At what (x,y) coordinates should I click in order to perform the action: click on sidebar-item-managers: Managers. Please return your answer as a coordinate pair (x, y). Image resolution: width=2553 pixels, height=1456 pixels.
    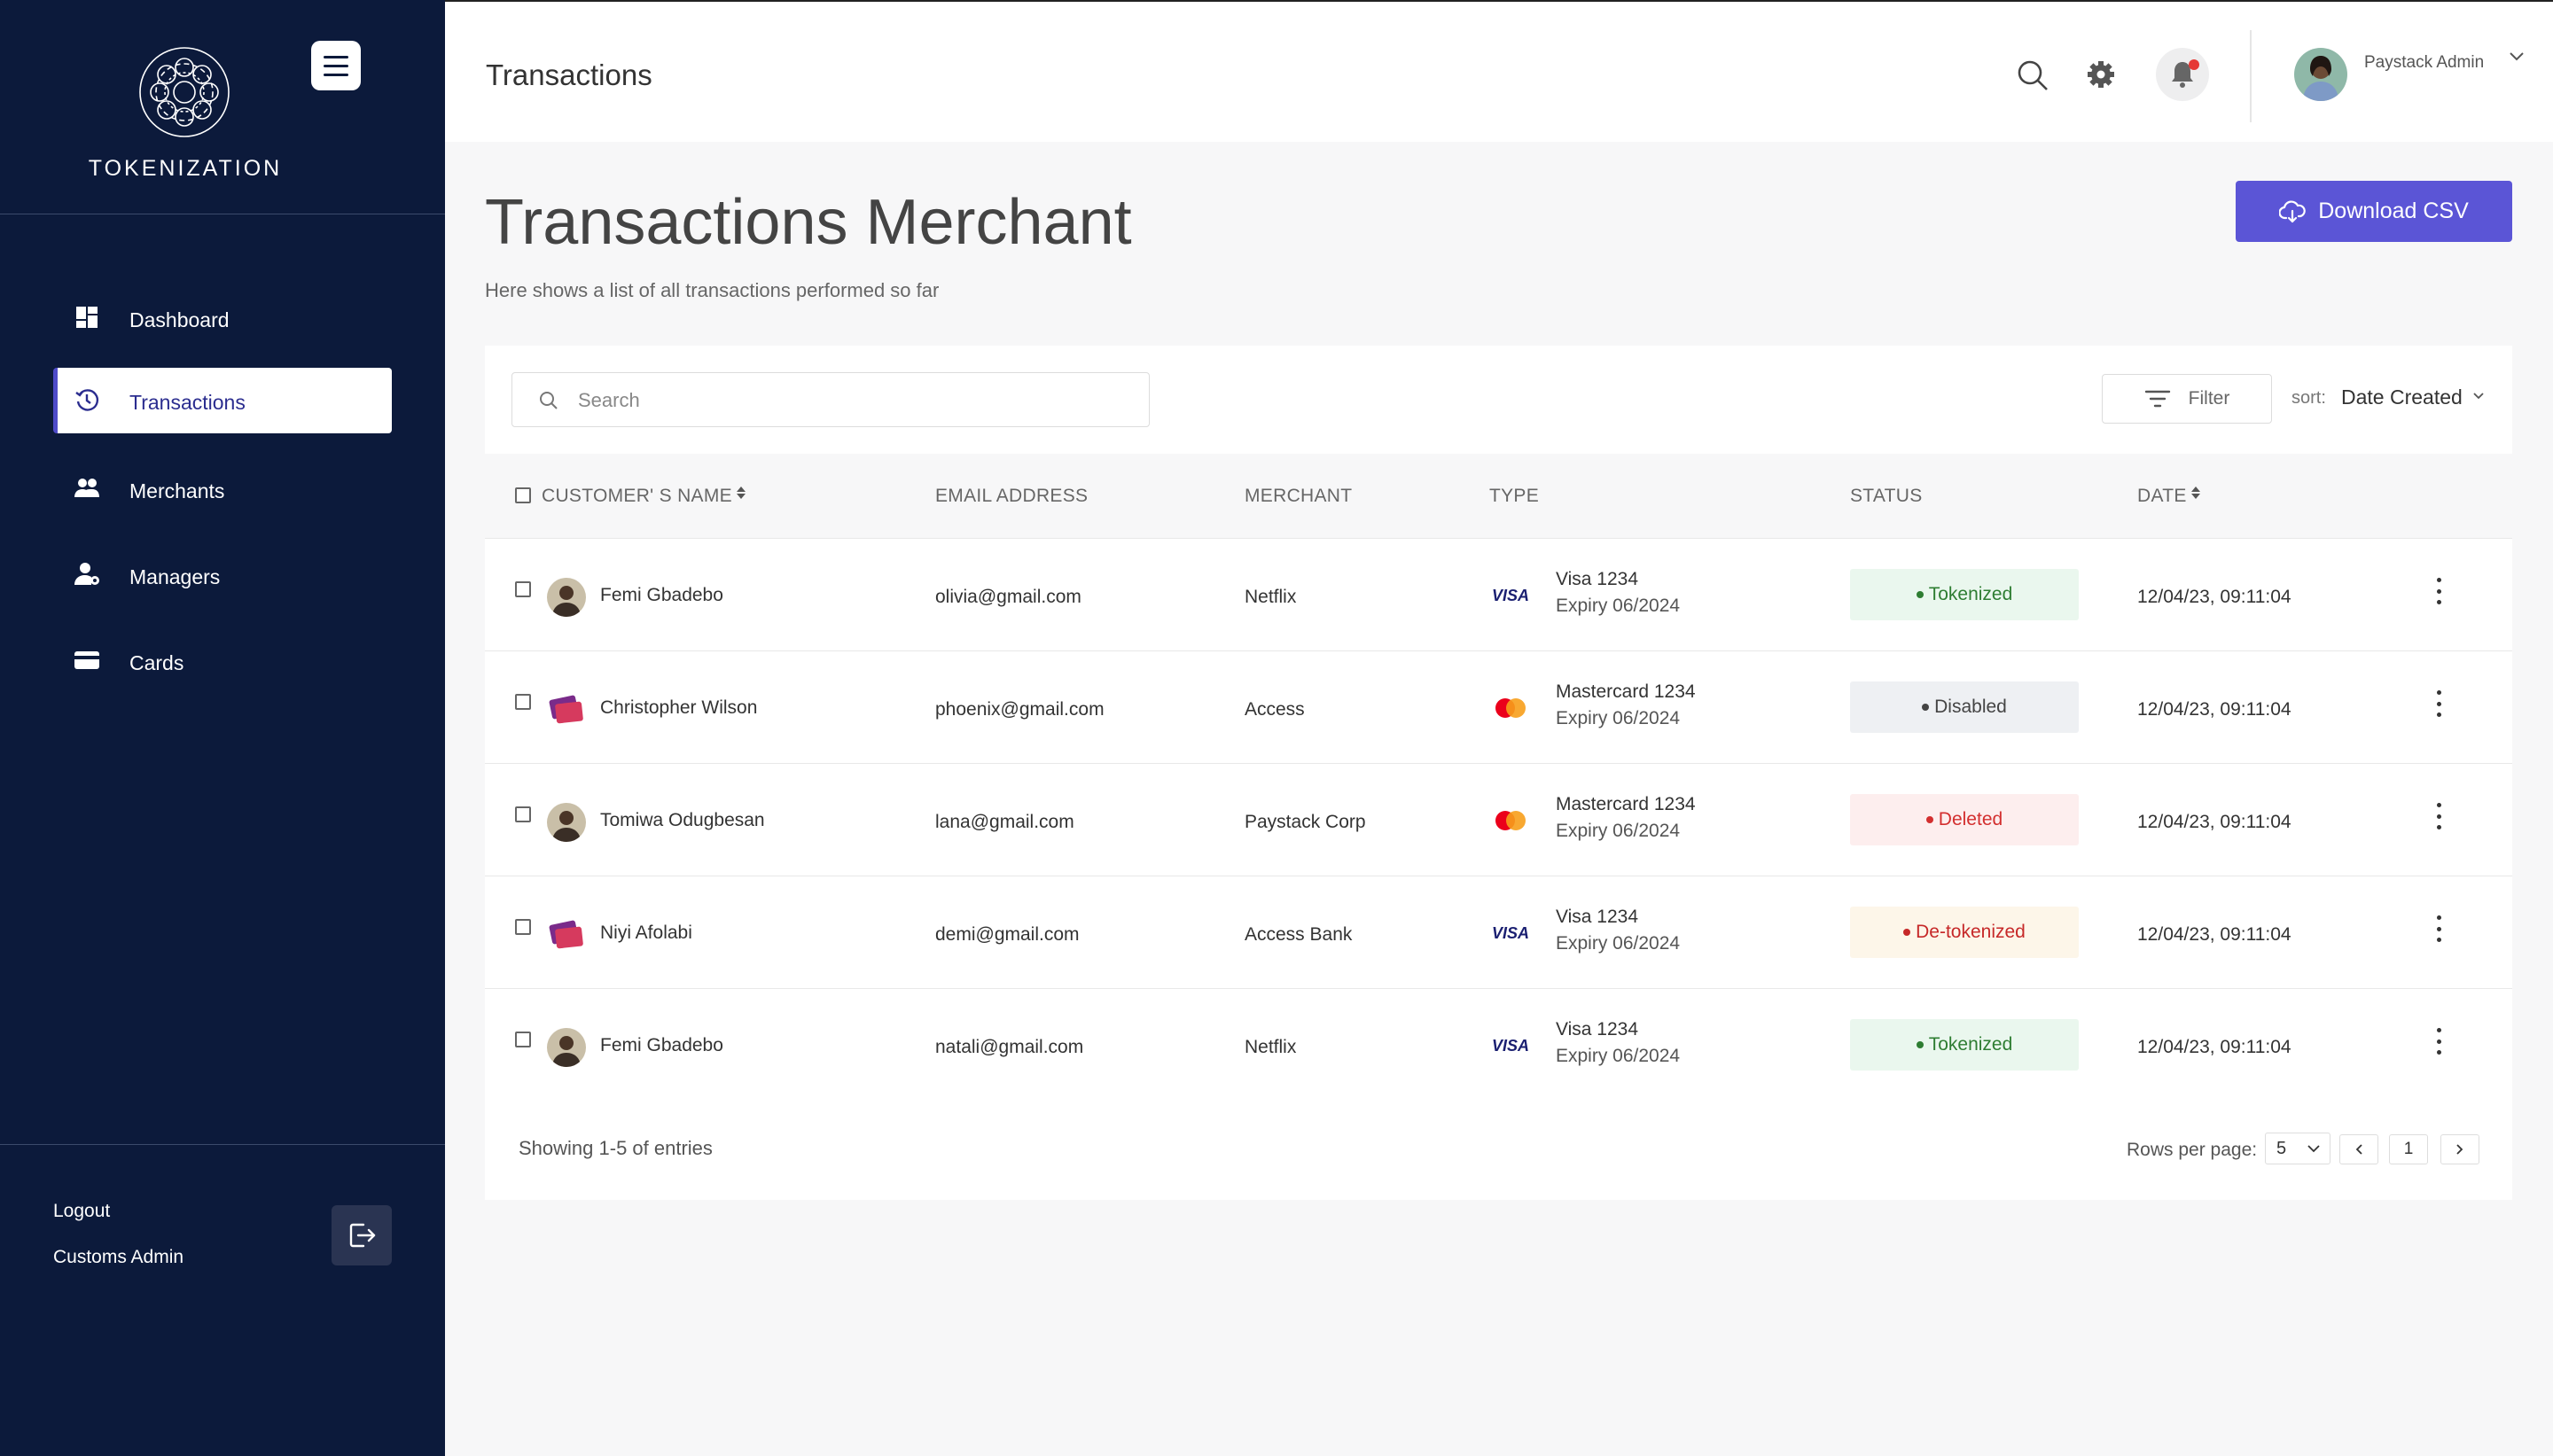
    Looking at the image, I should click on (222, 575).